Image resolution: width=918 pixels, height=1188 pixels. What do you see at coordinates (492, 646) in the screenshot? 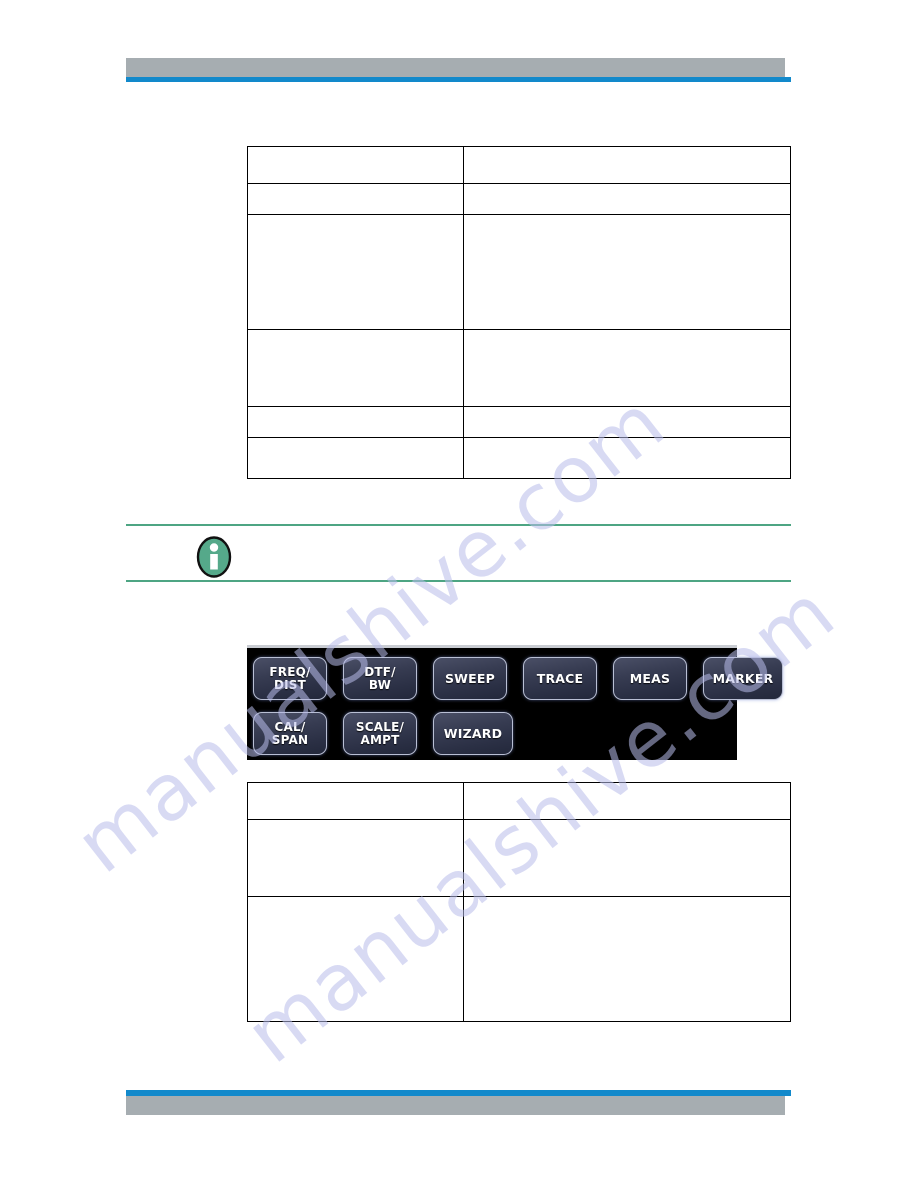
I see `keypad-panel-top-edge` at bounding box center [492, 646].